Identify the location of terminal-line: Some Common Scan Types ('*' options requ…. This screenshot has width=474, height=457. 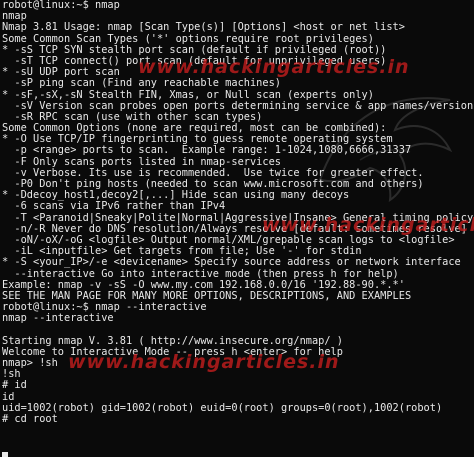
(188, 39).